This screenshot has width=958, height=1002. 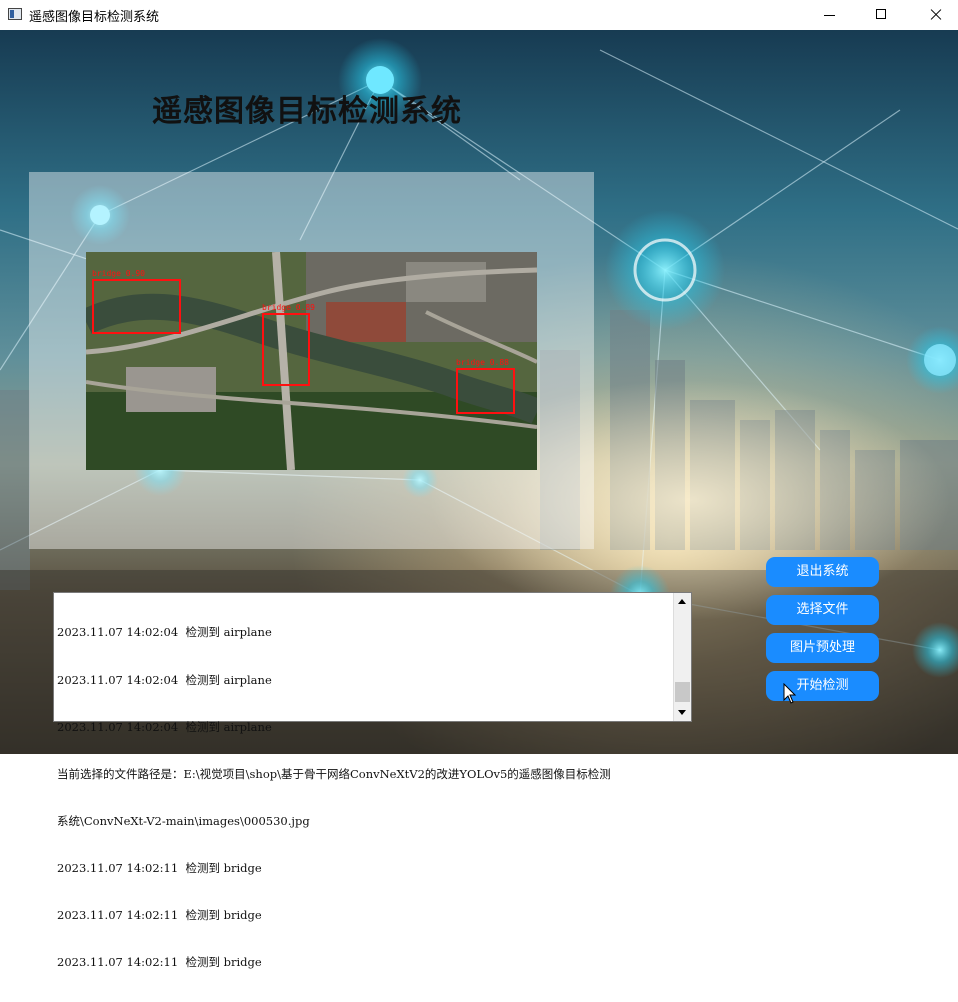 I want to click on title-bar: 遥感图像目标检测系统, so click(x=479, y=15).